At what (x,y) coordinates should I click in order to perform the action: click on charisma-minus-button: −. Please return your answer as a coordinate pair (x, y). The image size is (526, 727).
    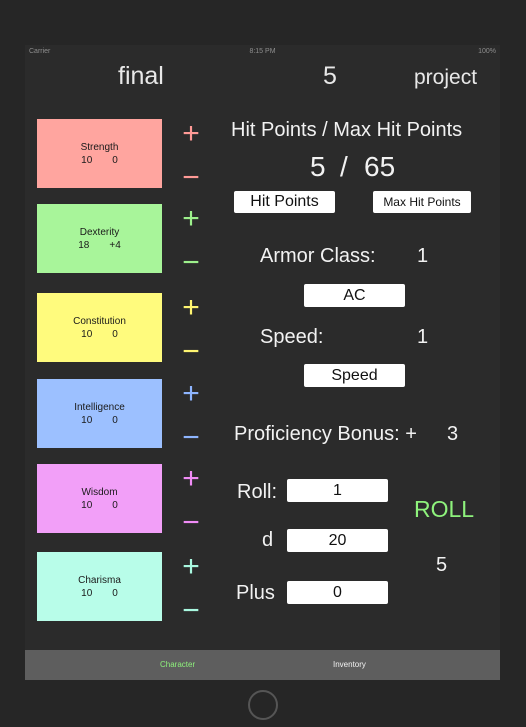
    Looking at the image, I should click on (191, 611).